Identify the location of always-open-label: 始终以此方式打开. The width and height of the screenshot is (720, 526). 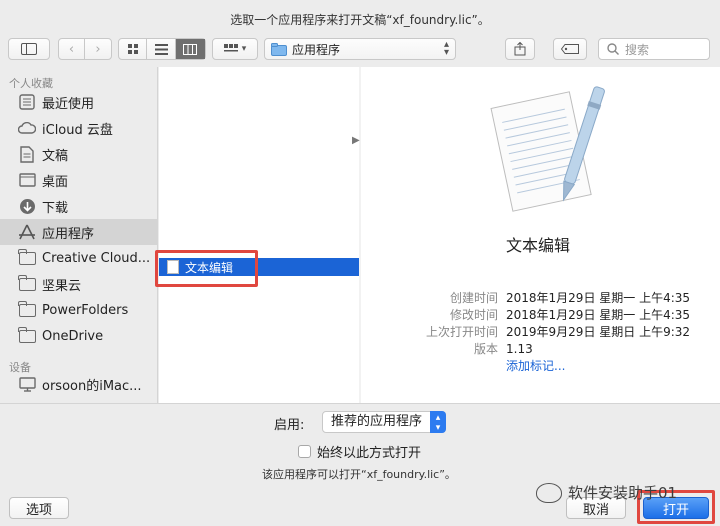
(369, 453).